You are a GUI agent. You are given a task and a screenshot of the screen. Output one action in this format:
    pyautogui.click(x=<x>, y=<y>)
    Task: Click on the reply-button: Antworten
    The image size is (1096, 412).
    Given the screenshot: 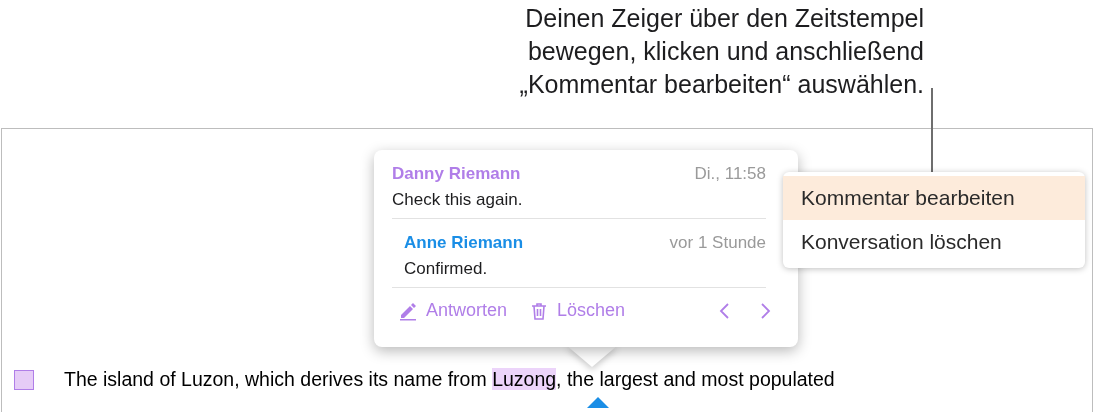 What is the action you would take?
    pyautogui.click(x=453, y=310)
    